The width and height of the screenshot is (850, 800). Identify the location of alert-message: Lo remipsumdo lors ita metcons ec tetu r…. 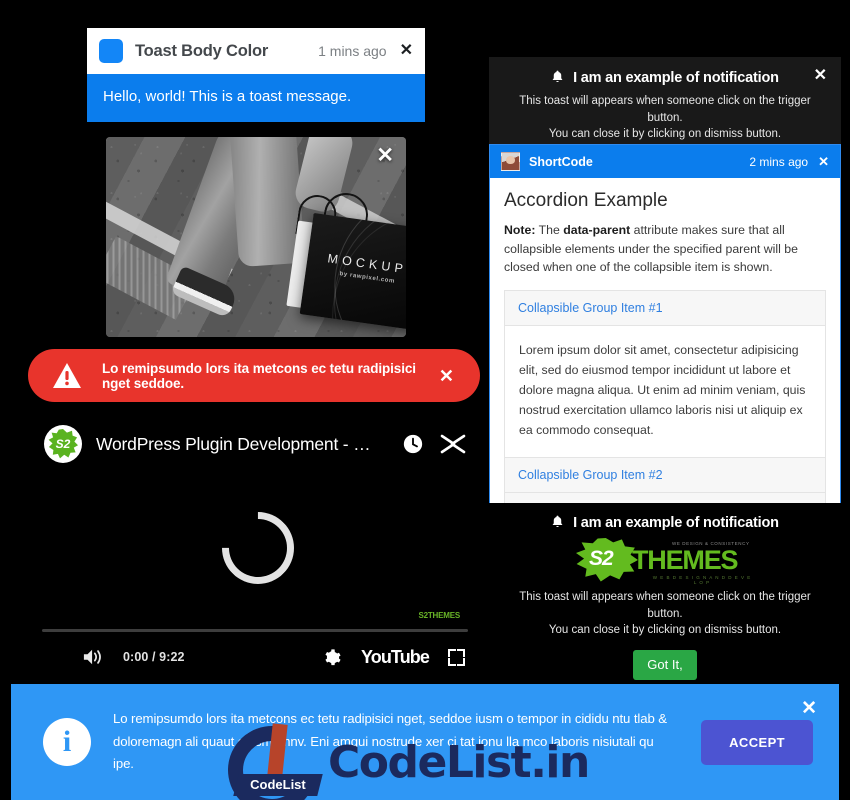
(259, 375).